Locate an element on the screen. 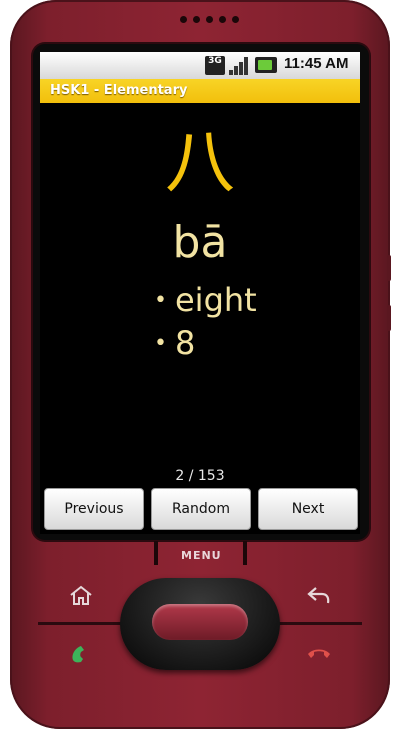  call-button is located at coordinates (81, 653).